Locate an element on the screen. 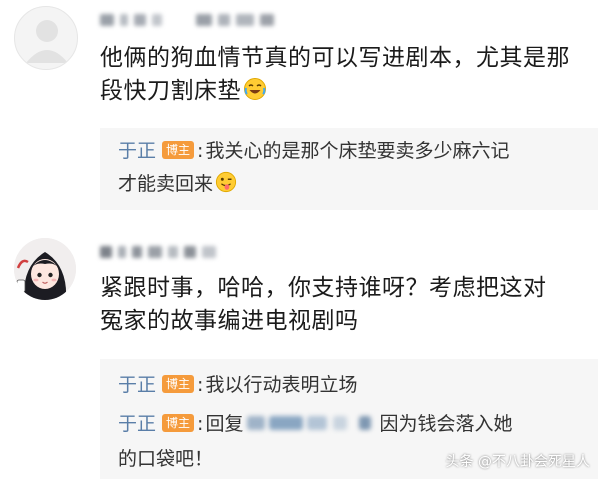 The width and height of the screenshot is (600, 479). reply-continuation: 的口袋吧！ is located at coordinates (165, 459).